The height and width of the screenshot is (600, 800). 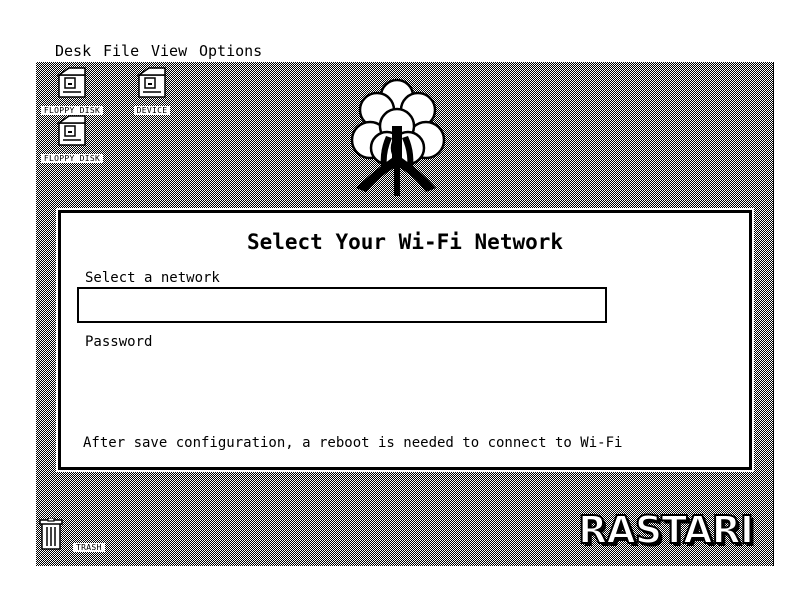 I want to click on password-label: Password, so click(x=119, y=342).